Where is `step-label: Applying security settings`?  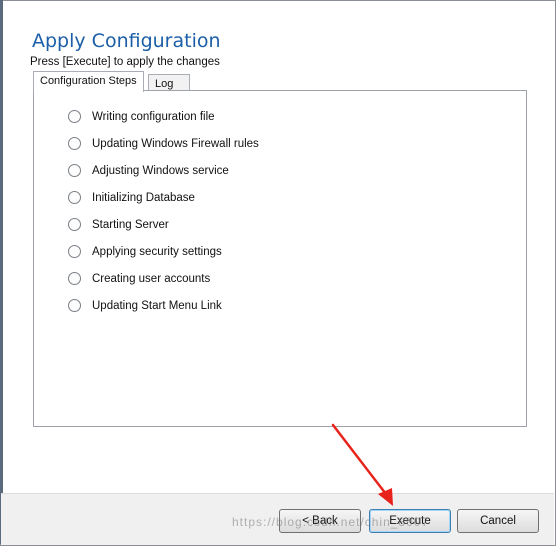 step-label: Applying security settings is located at coordinates (157, 251).